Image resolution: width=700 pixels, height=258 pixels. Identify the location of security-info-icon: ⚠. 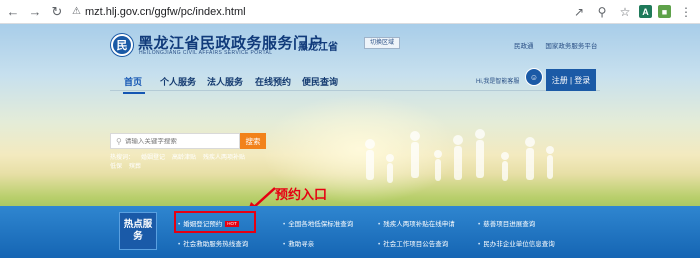
(76, 11).